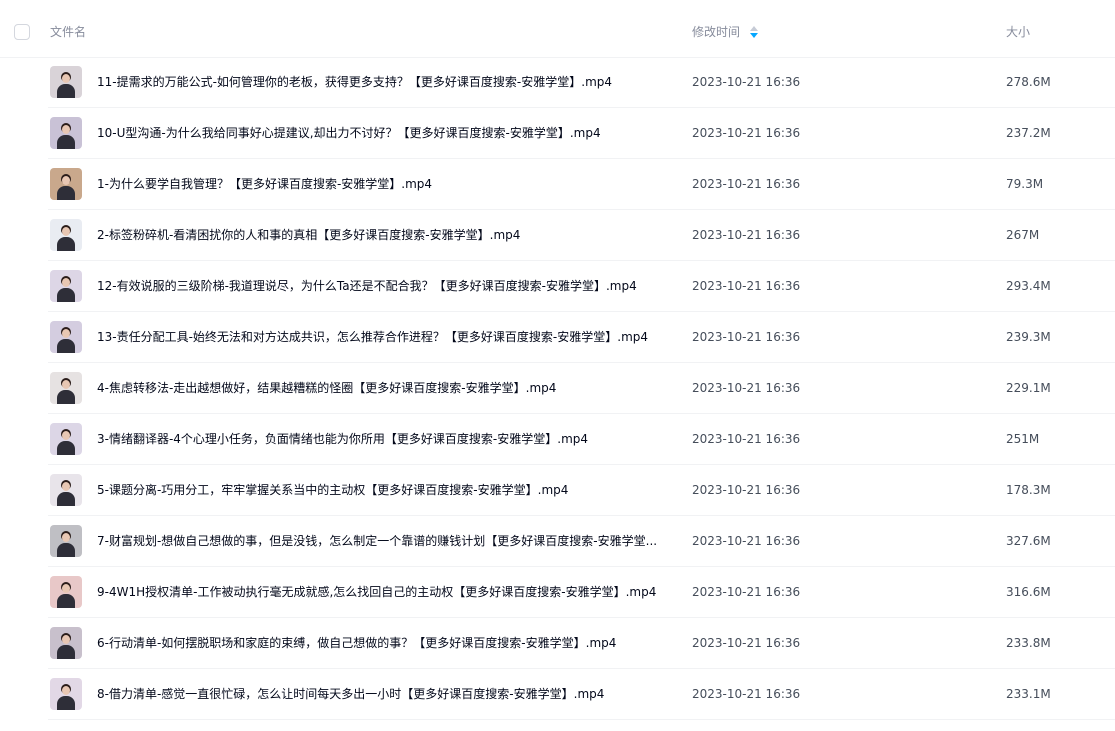 This screenshot has height=731, width=1115. What do you see at coordinates (1018, 32) in the screenshot?
I see `size-column-header: 大小` at bounding box center [1018, 32].